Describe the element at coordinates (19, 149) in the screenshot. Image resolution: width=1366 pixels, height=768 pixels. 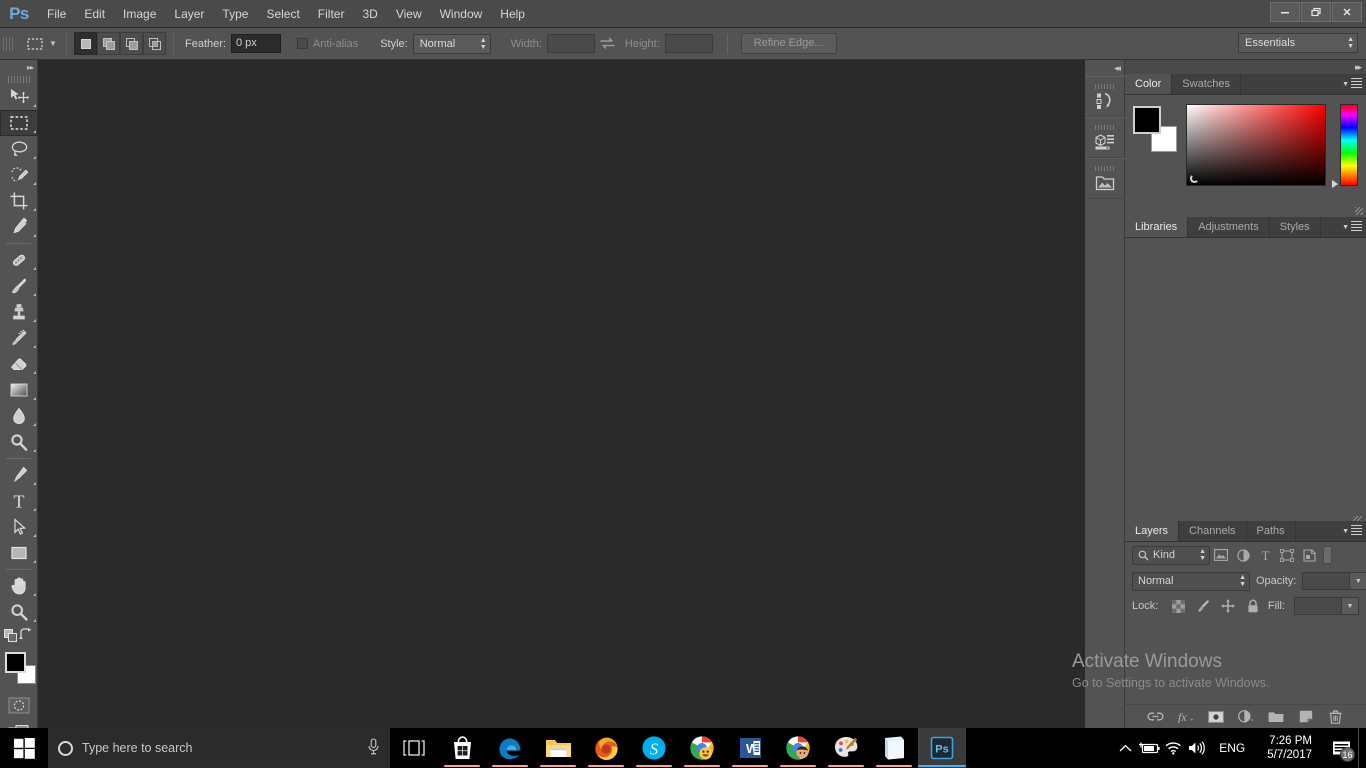
I see `lasso-tool` at that location.